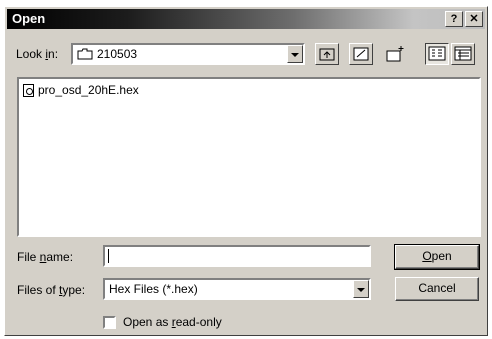 The width and height of the screenshot is (492, 339). I want to click on read-only-label: Open as read-only, so click(172, 322).